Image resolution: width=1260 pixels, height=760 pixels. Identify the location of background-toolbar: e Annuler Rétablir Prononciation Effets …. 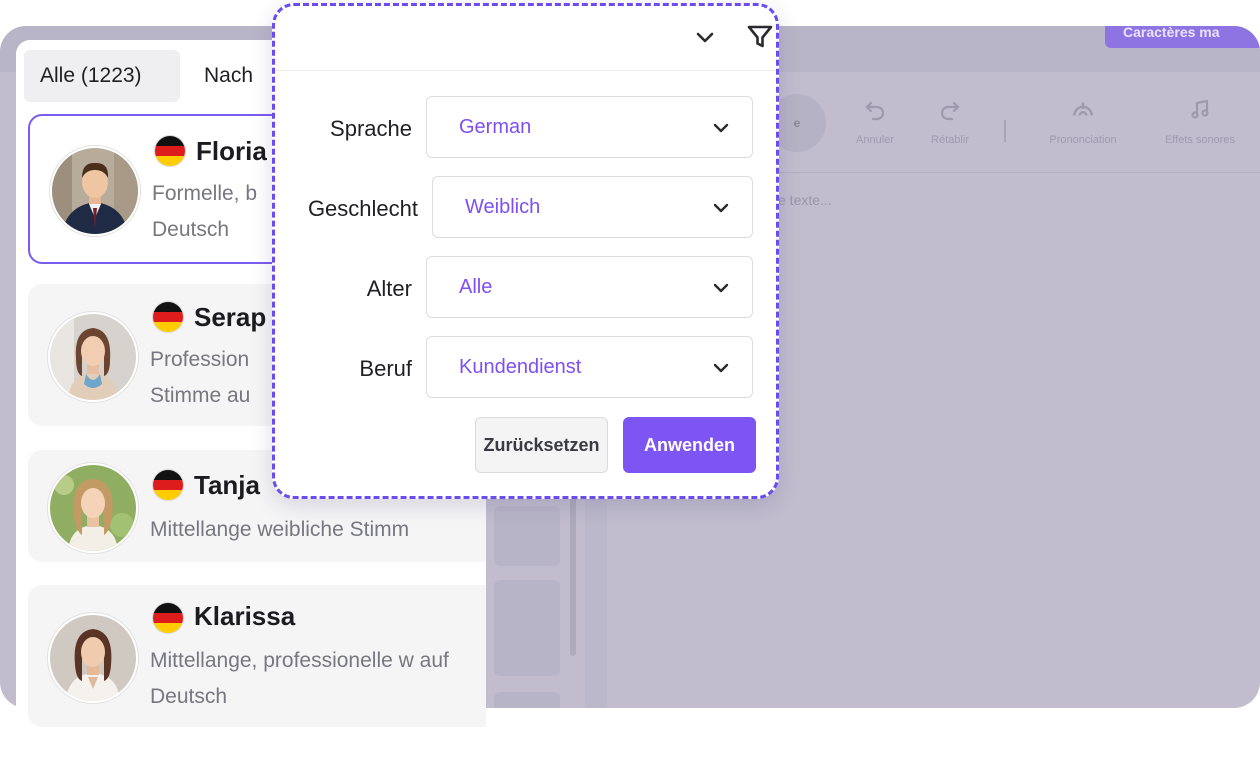
(1010, 129).